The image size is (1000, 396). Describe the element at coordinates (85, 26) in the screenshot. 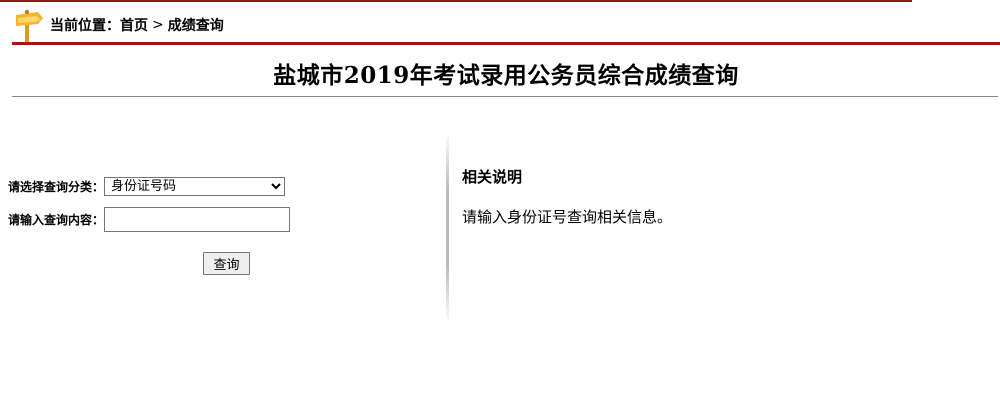

I see `breadcrumb-prefix: 当前位置：` at that location.